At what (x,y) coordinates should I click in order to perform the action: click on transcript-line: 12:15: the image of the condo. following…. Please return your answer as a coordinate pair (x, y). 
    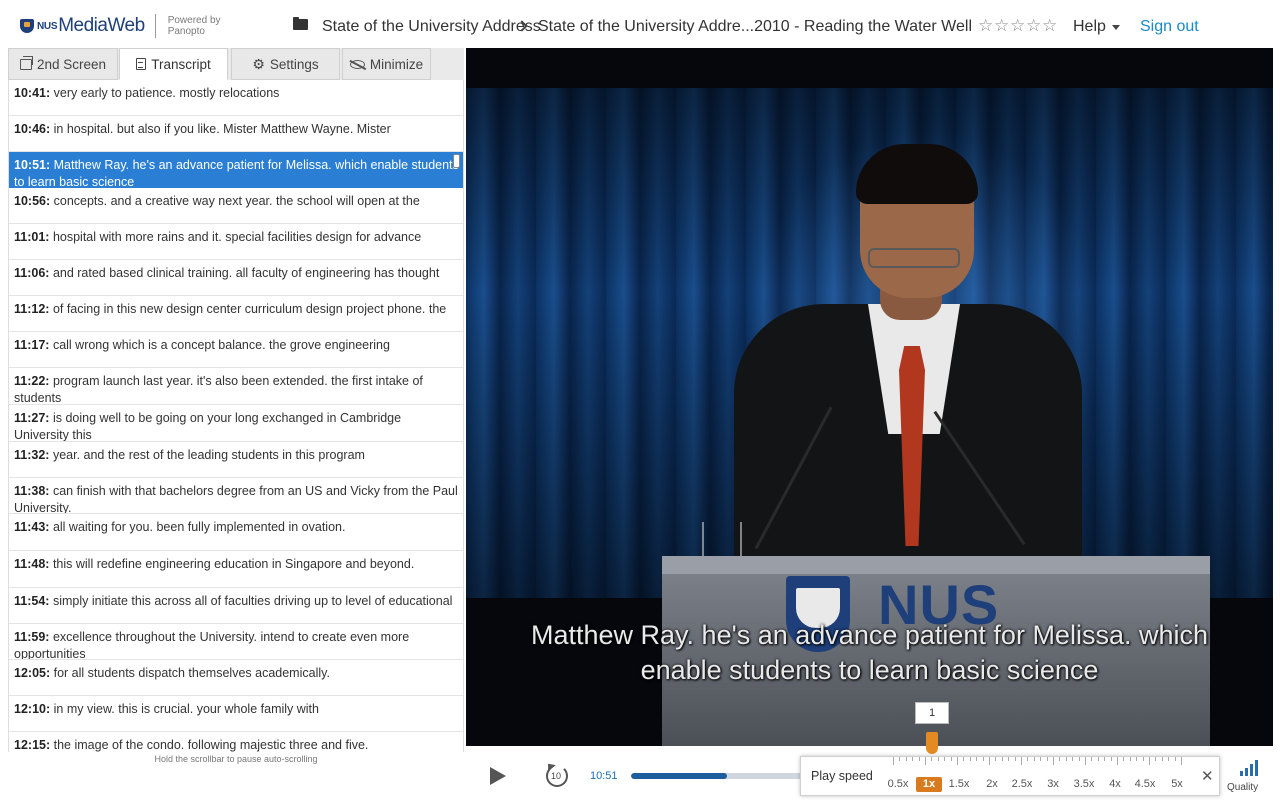
    Looking at the image, I should click on (236, 742).